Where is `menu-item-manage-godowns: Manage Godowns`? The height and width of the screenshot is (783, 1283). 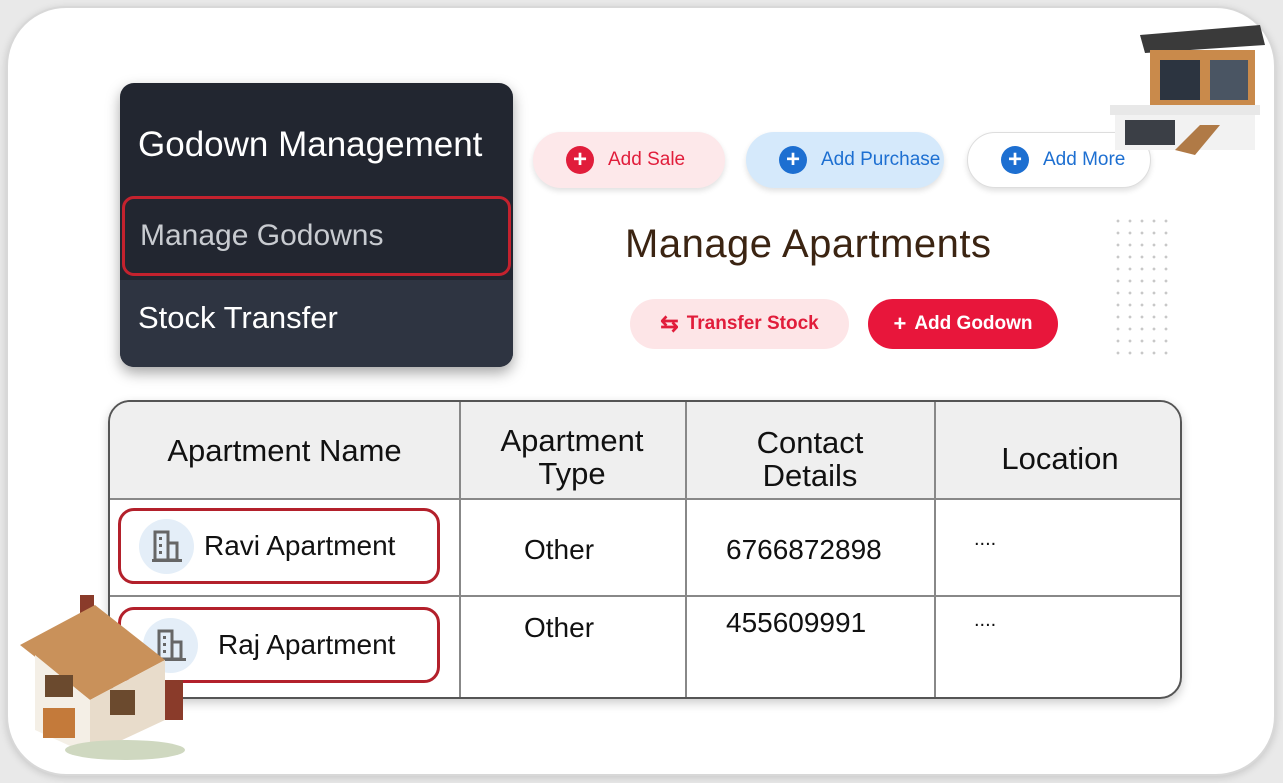 menu-item-manage-godowns: Manage Godowns is located at coordinates (316, 236).